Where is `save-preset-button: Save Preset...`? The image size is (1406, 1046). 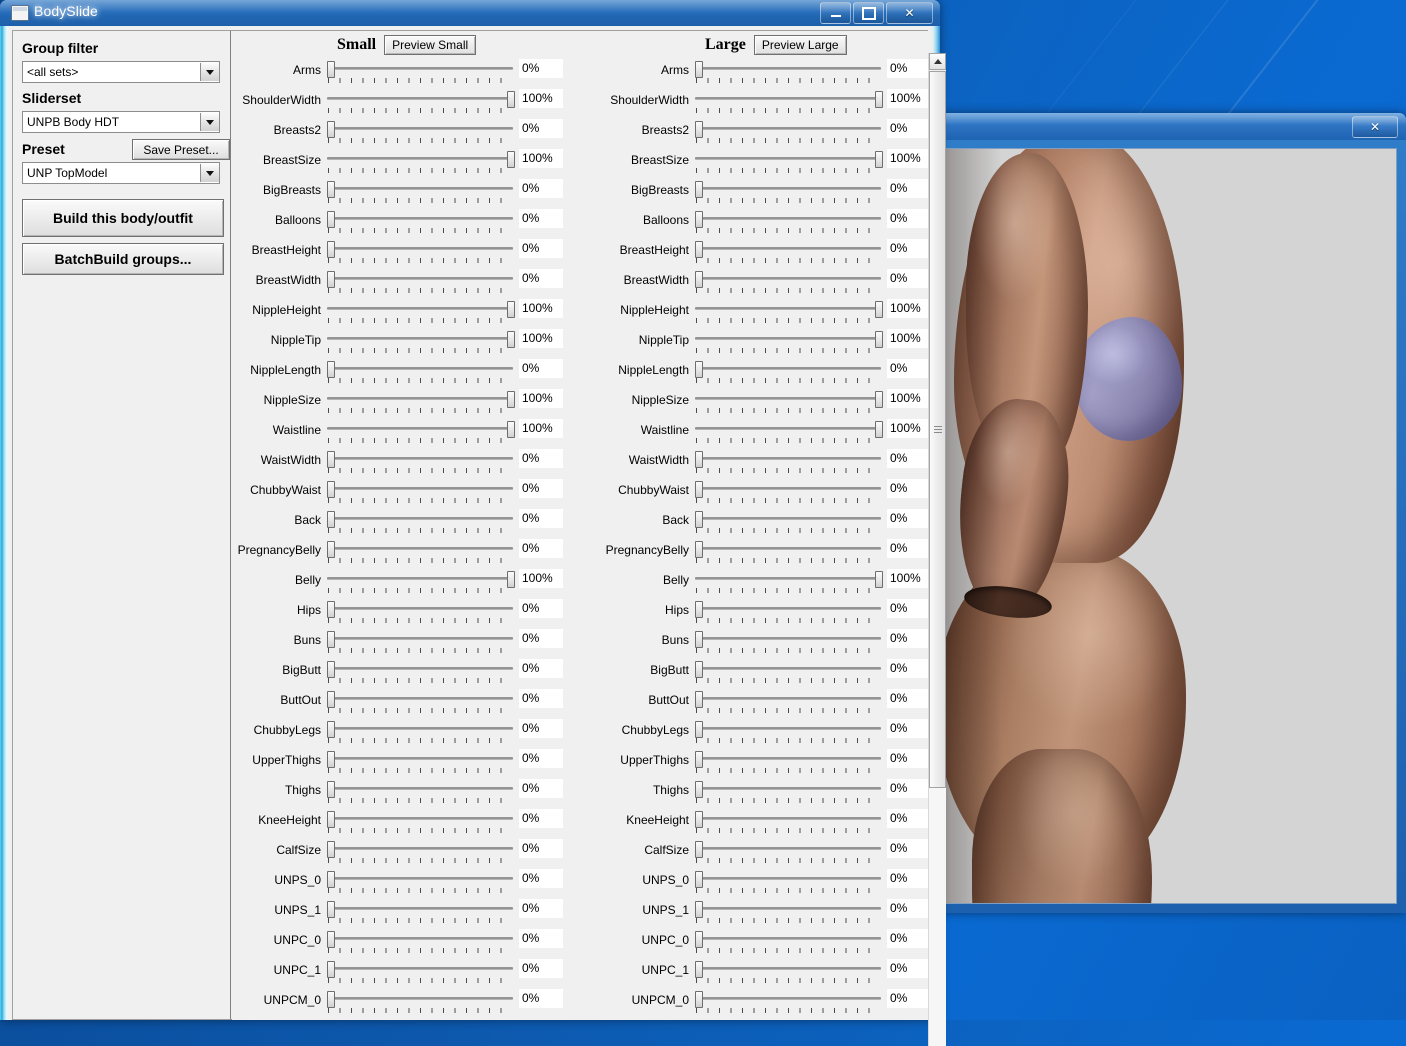 save-preset-button: Save Preset... is located at coordinates (181, 149).